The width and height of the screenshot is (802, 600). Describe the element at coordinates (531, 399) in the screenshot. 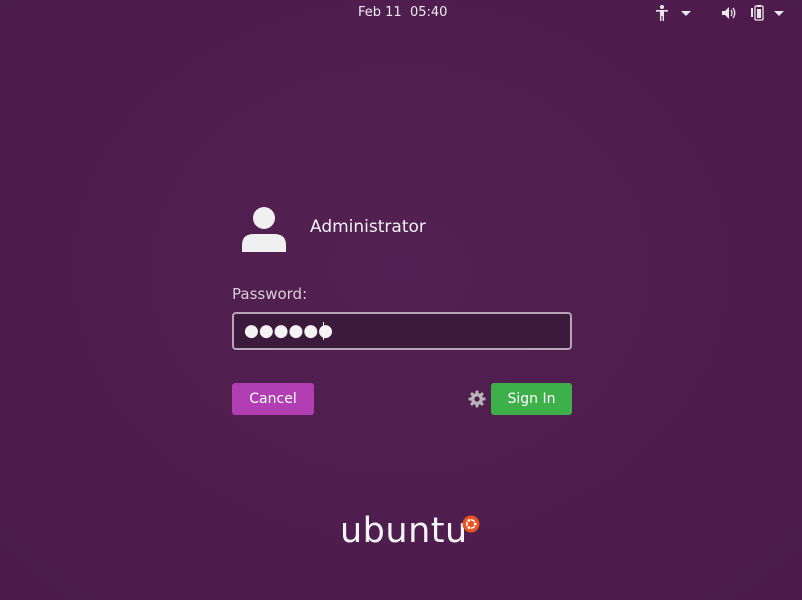

I see `sign-in-button: Sign In` at that location.